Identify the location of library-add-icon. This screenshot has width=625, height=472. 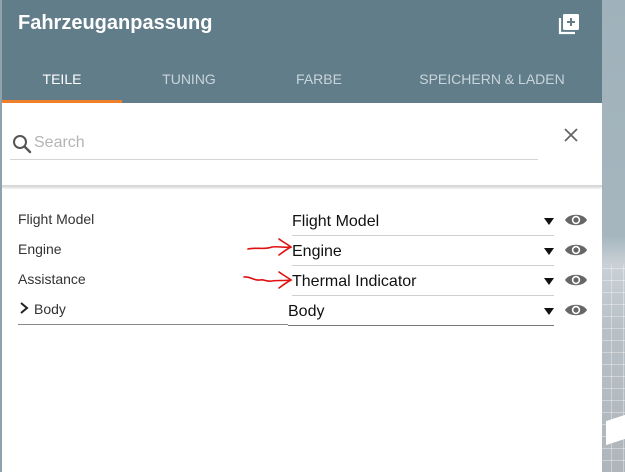
(568, 24).